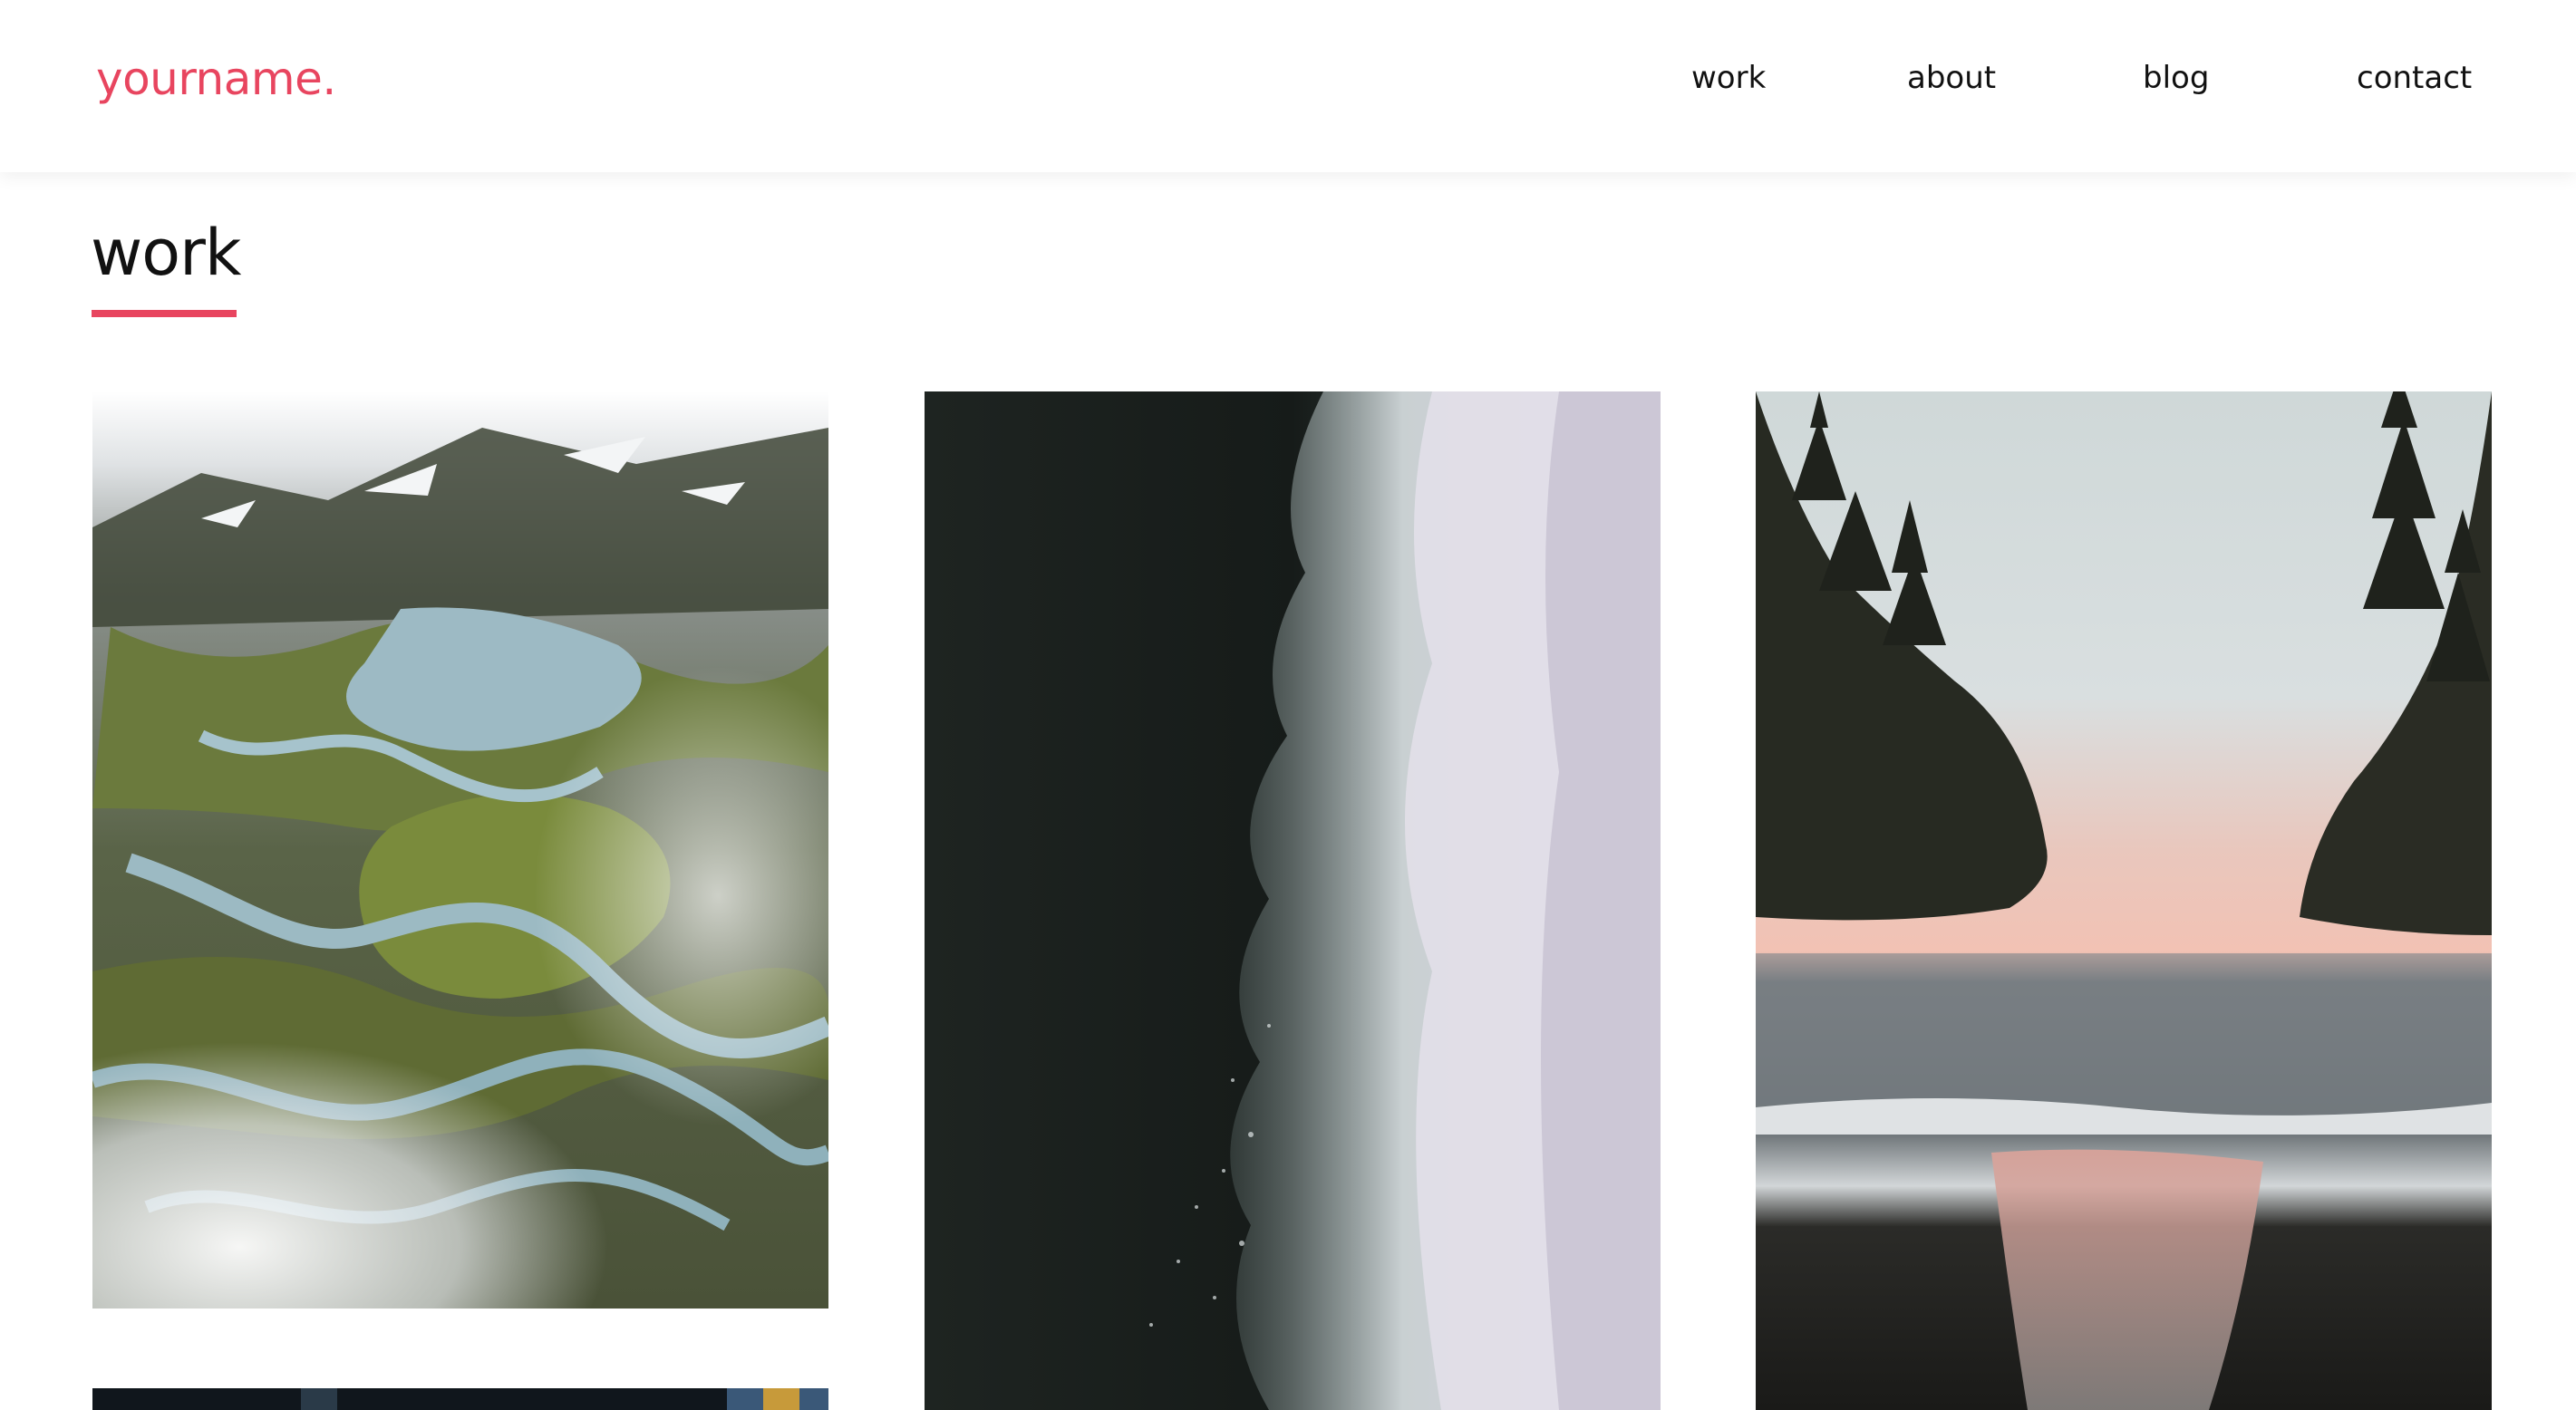 Image resolution: width=2576 pixels, height=1410 pixels. What do you see at coordinates (1288, 86) in the screenshot?
I see `site-header: yourname. work about blog contact` at bounding box center [1288, 86].